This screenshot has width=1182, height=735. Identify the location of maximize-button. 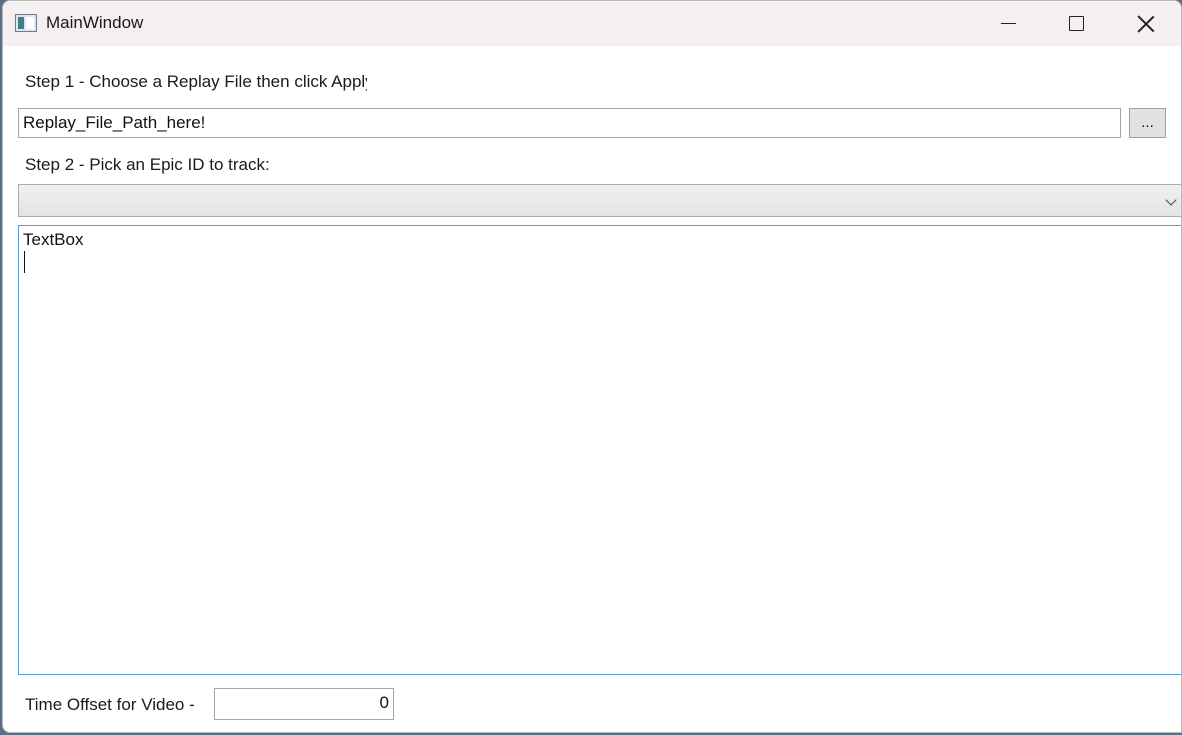
(1076, 23).